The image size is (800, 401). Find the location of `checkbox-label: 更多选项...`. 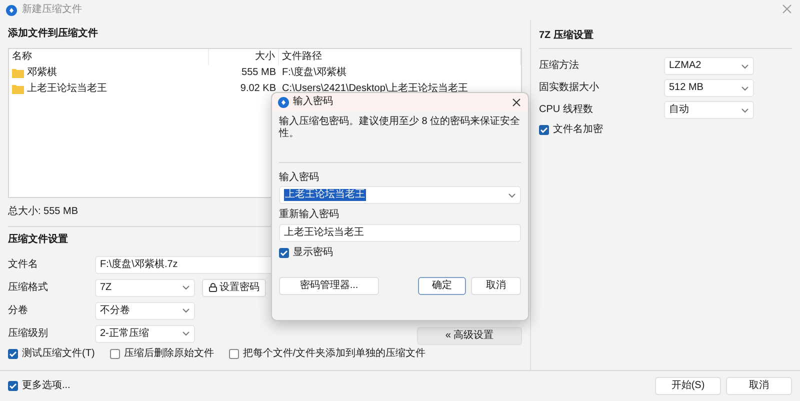

checkbox-label: 更多选项... is located at coordinates (46, 386).